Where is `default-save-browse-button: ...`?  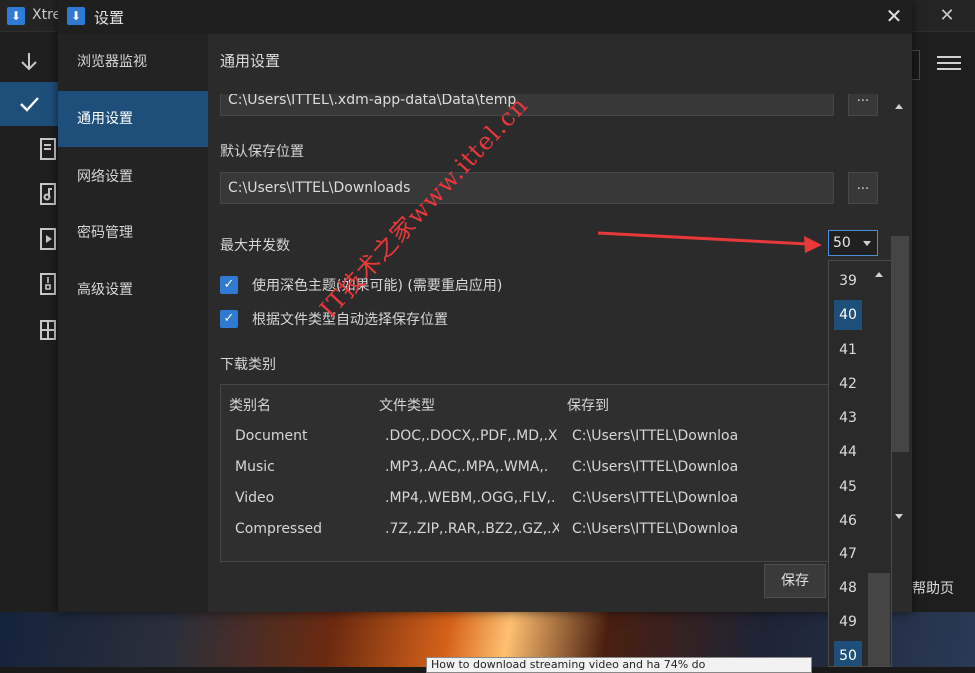 default-save-browse-button: ... is located at coordinates (863, 188).